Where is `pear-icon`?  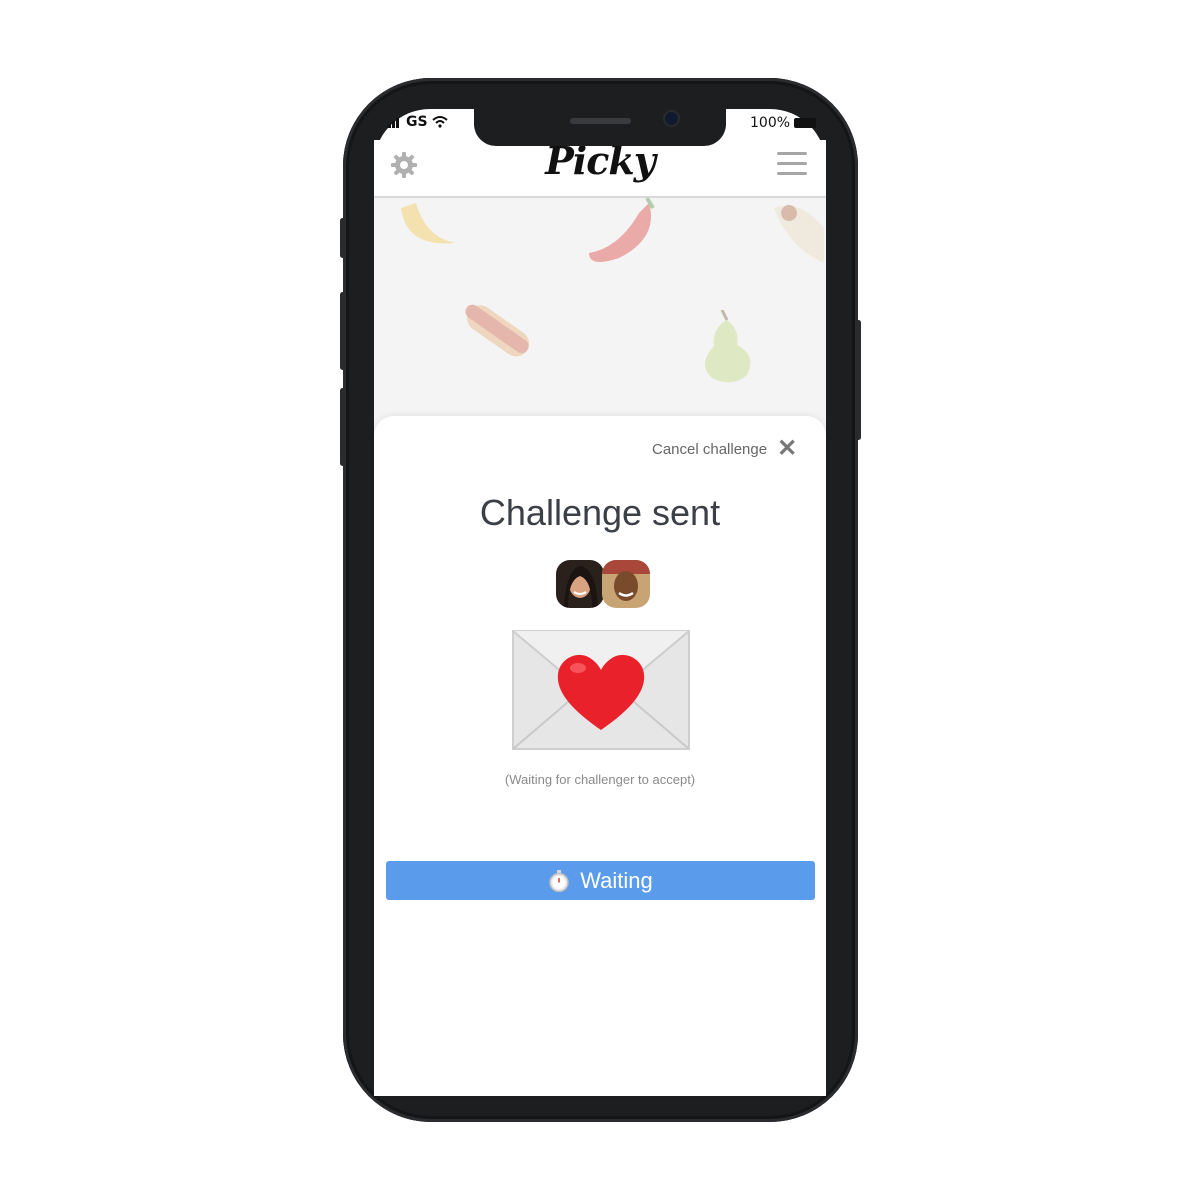
pear-icon is located at coordinates (727, 346).